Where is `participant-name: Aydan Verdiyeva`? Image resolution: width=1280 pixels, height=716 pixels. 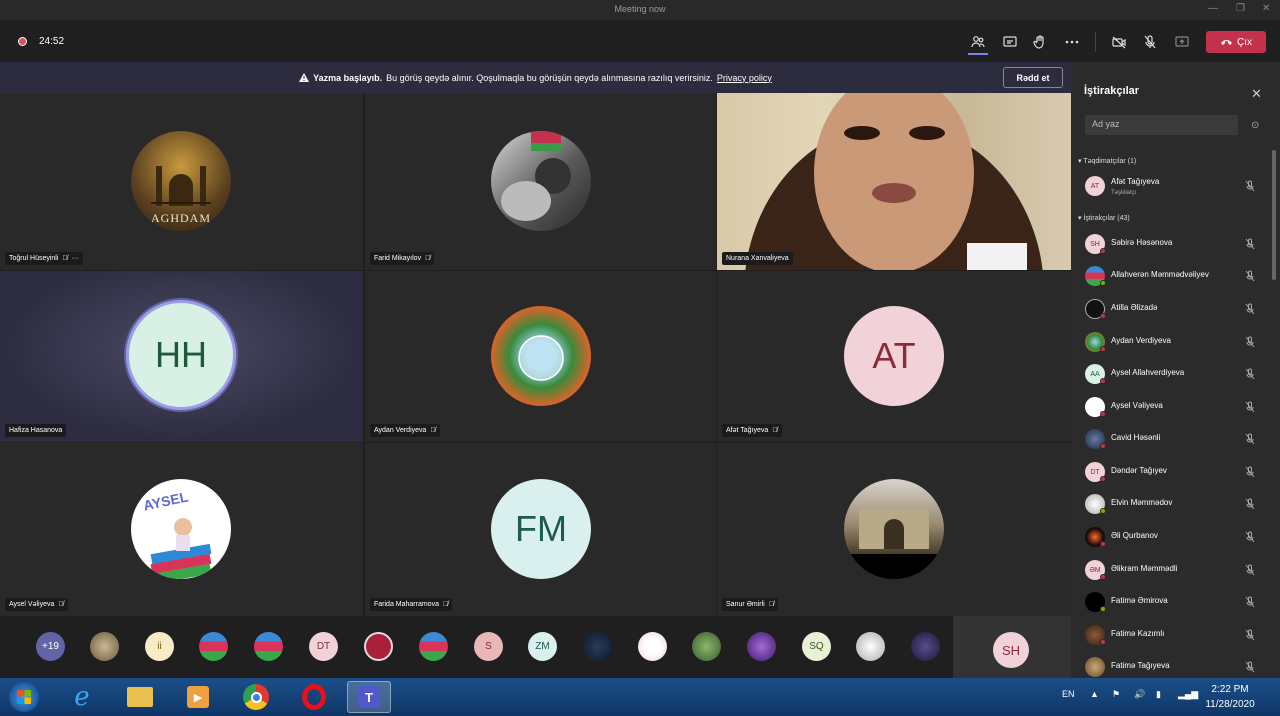 participant-name: Aydan Verdiyeva is located at coordinates (400, 430).